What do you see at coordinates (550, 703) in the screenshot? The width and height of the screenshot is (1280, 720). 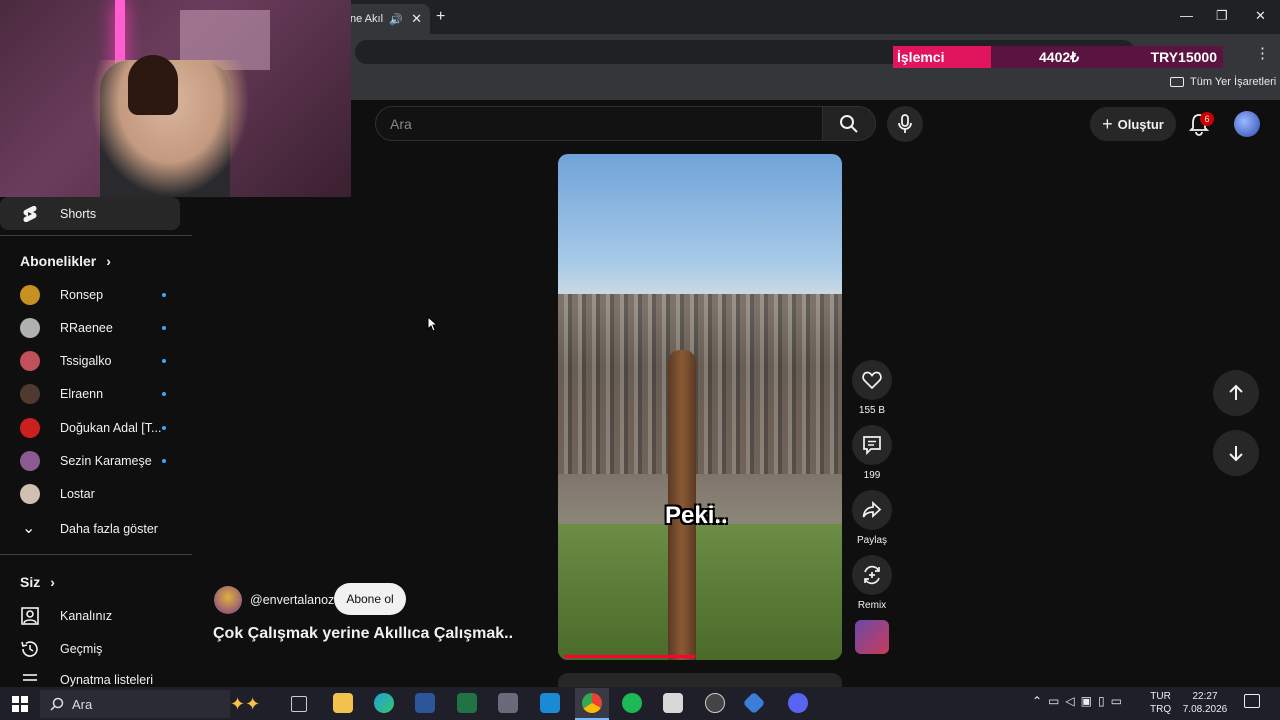 I see `store-icon` at bounding box center [550, 703].